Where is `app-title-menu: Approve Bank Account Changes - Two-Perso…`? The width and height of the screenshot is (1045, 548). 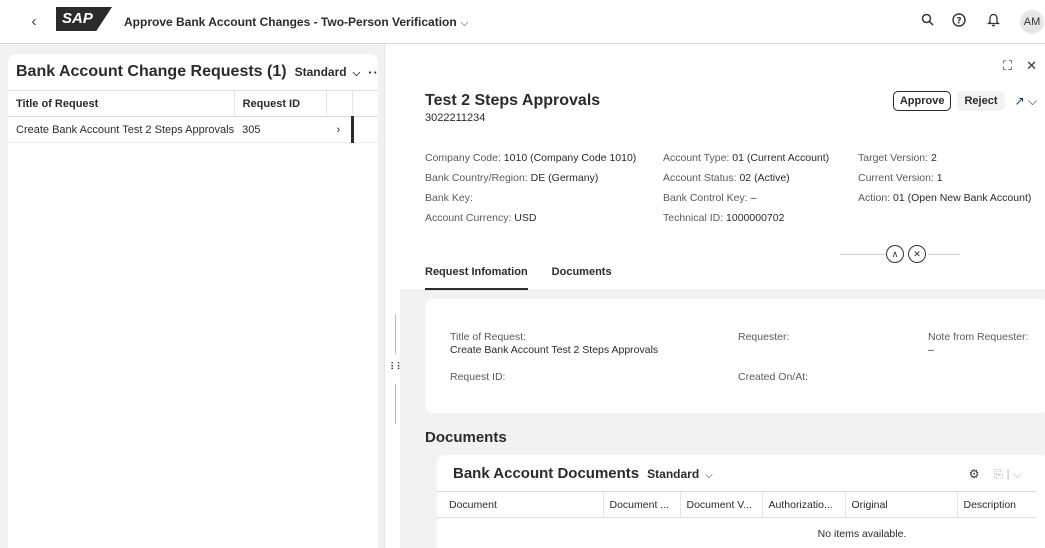
app-title-menu: Approve Bank Account Changes - Two-Perso… is located at coordinates (296, 22).